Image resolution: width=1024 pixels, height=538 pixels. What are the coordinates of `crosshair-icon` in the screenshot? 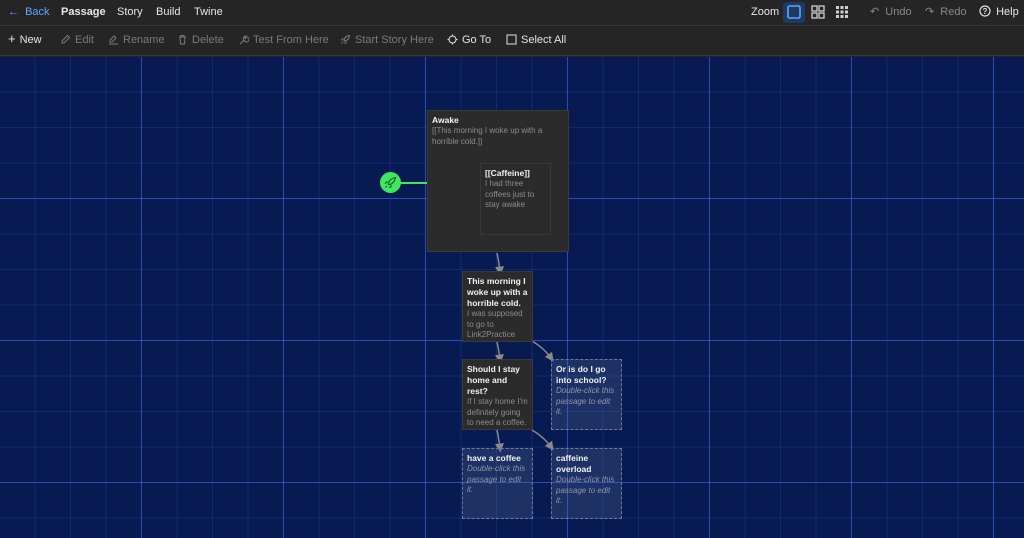 It's located at (452, 39).